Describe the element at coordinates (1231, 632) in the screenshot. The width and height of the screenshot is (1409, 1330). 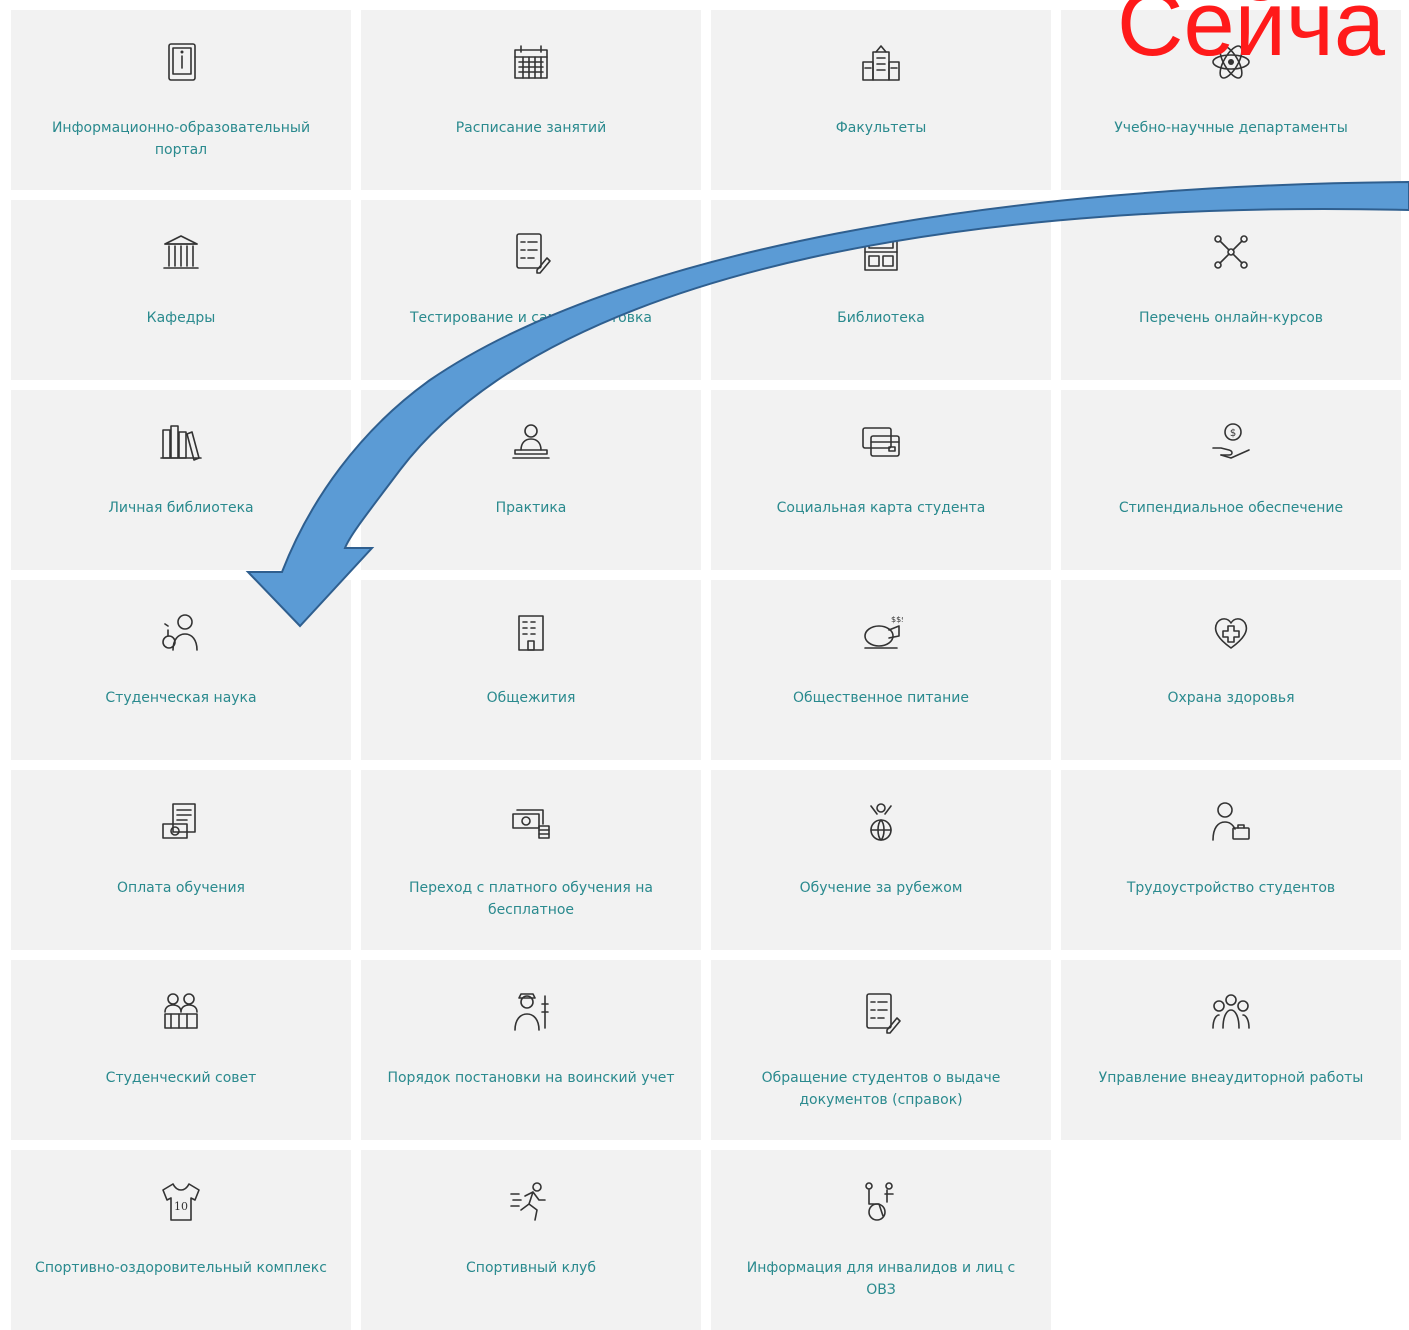
I see `health-heart-icon` at that location.